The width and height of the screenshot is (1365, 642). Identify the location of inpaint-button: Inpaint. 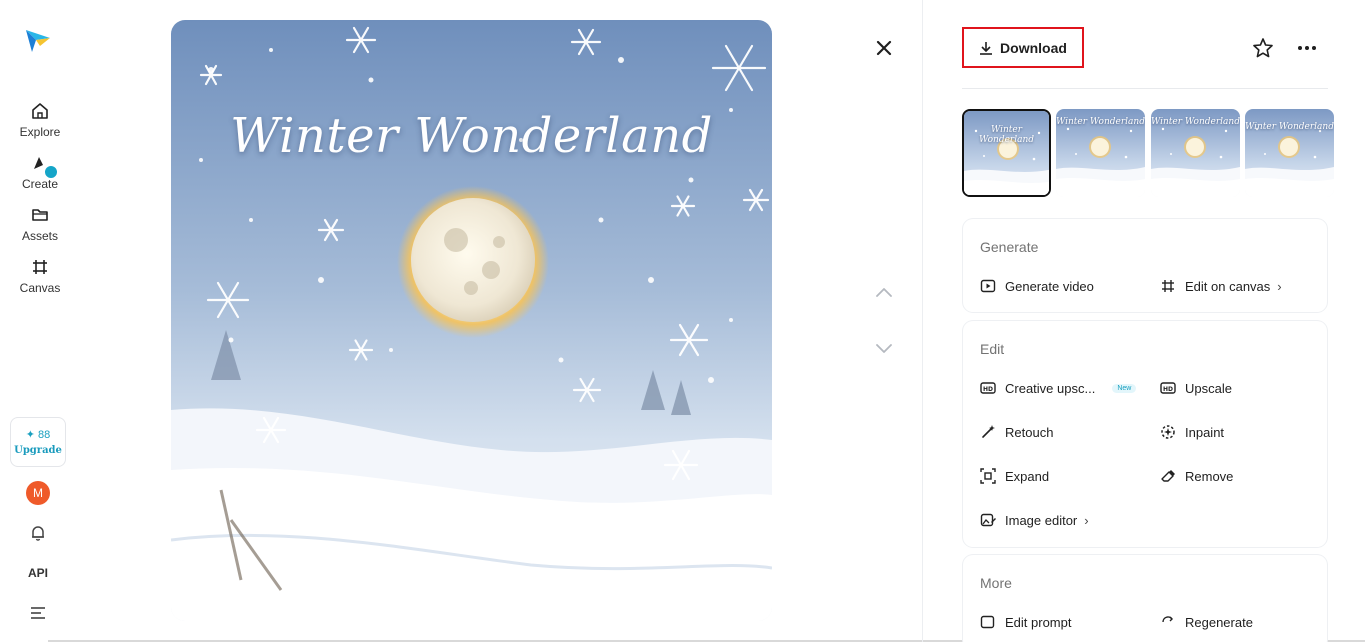
(1192, 432).